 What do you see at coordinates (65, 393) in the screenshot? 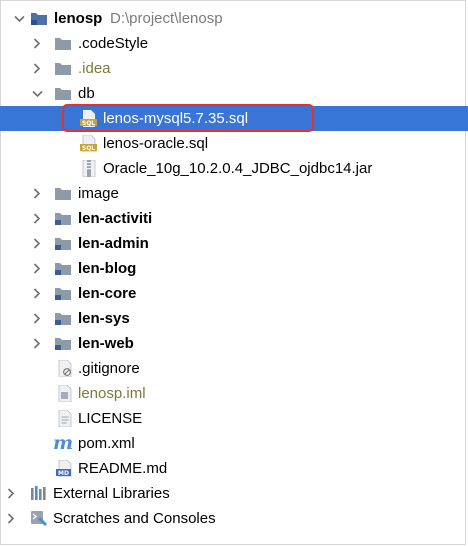
I see `iml-file-icon` at bounding box center [65, 393].